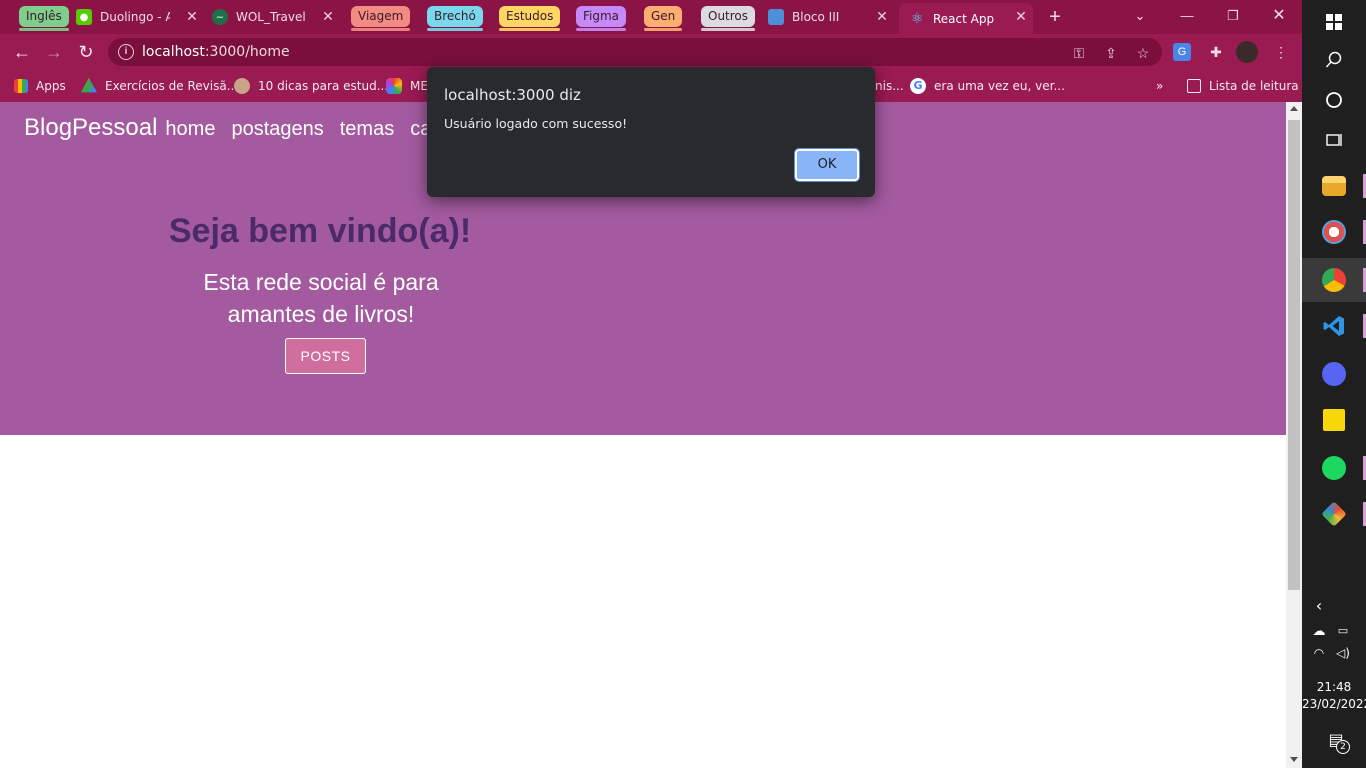 The height and width of the screenshot is (768, 1366). What do you see at coordinates (1334, 60) in the screenshot?
I see `search-button` at bounding box center [1334, 60].